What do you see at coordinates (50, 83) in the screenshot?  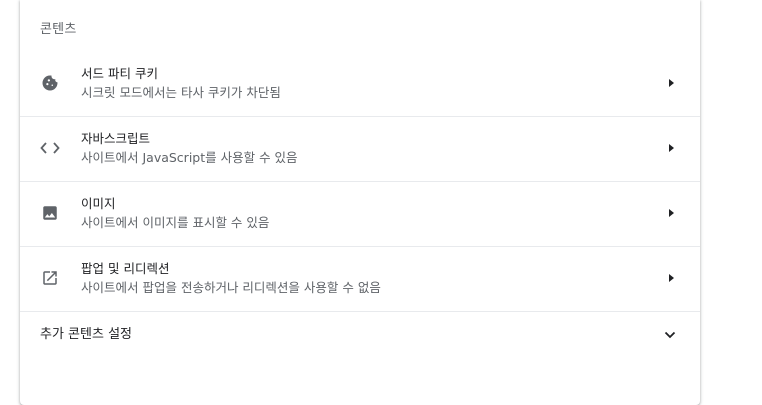 I see `cookie-icon` at bounding box center [50, 83].